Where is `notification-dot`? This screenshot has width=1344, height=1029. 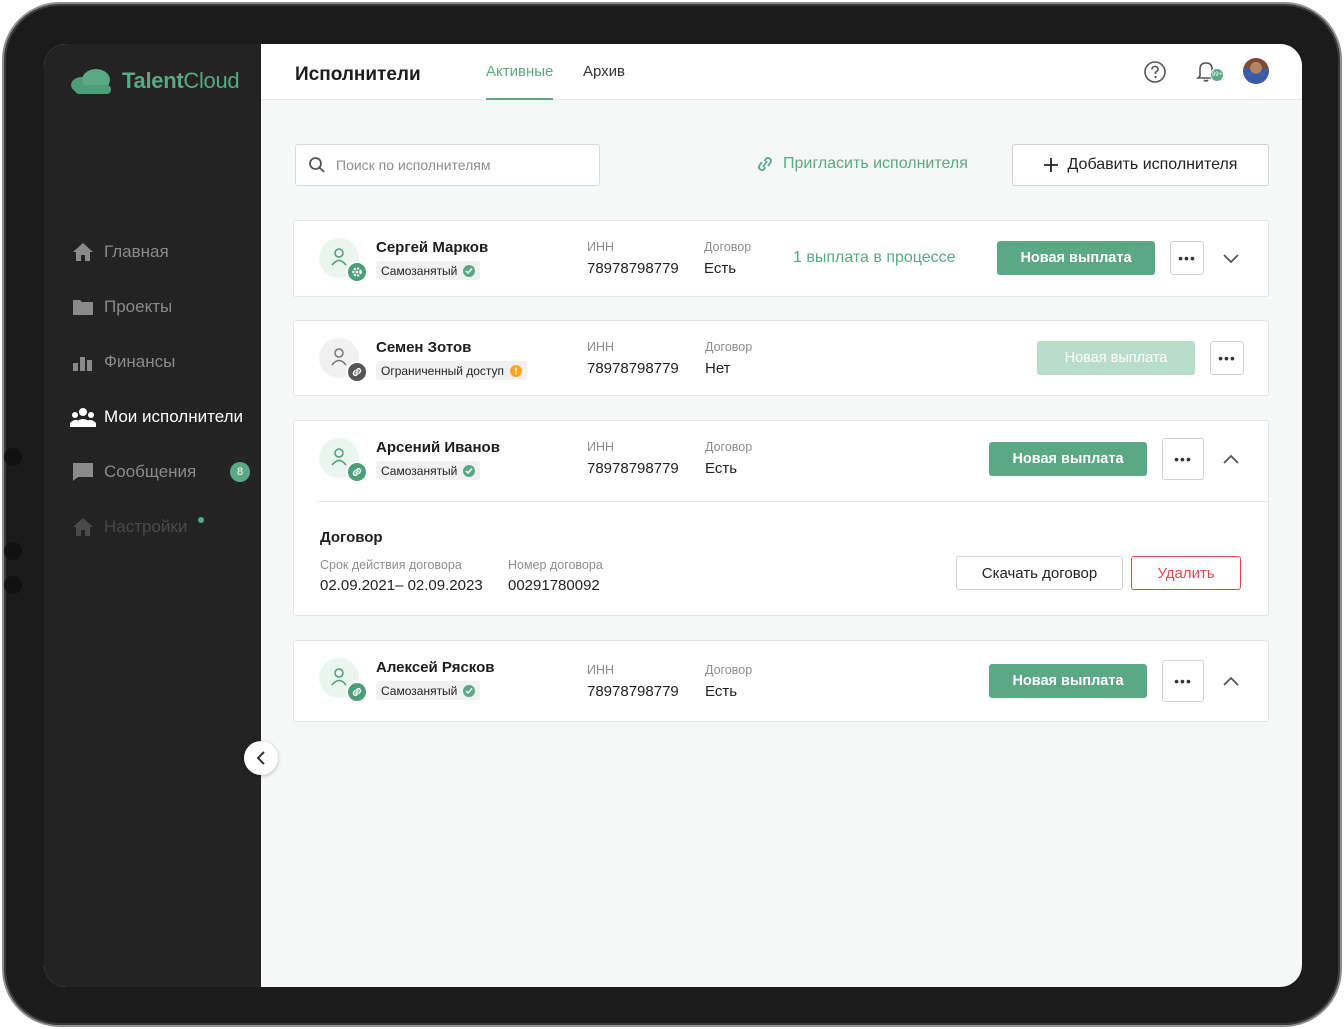 notification-dot is located at coordinates (201, 519).